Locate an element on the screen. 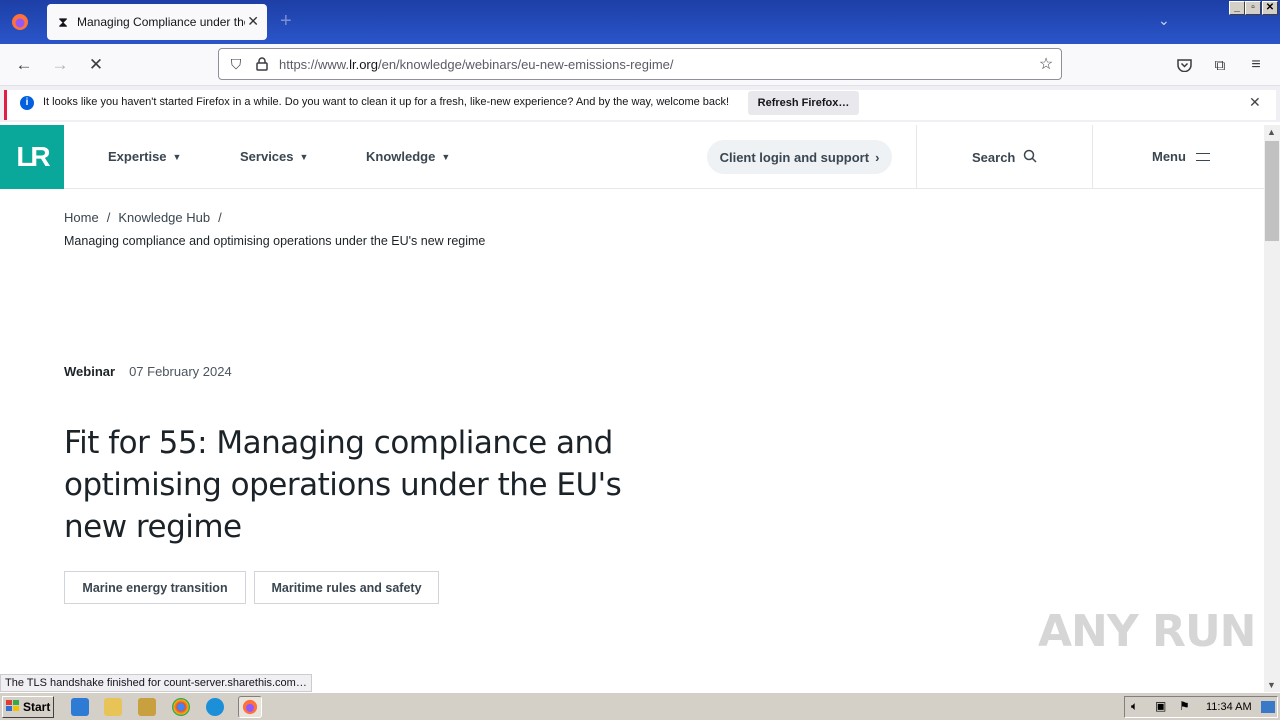 The width and height of the screenshot is (1280, 722). lr-logo: LR is located at coordinates (32, 157).